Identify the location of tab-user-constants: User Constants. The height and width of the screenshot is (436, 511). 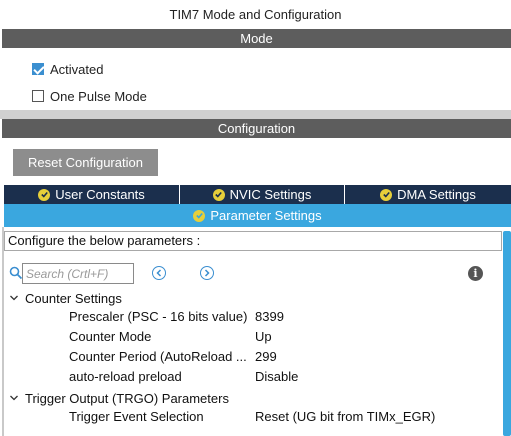
(92, 194).